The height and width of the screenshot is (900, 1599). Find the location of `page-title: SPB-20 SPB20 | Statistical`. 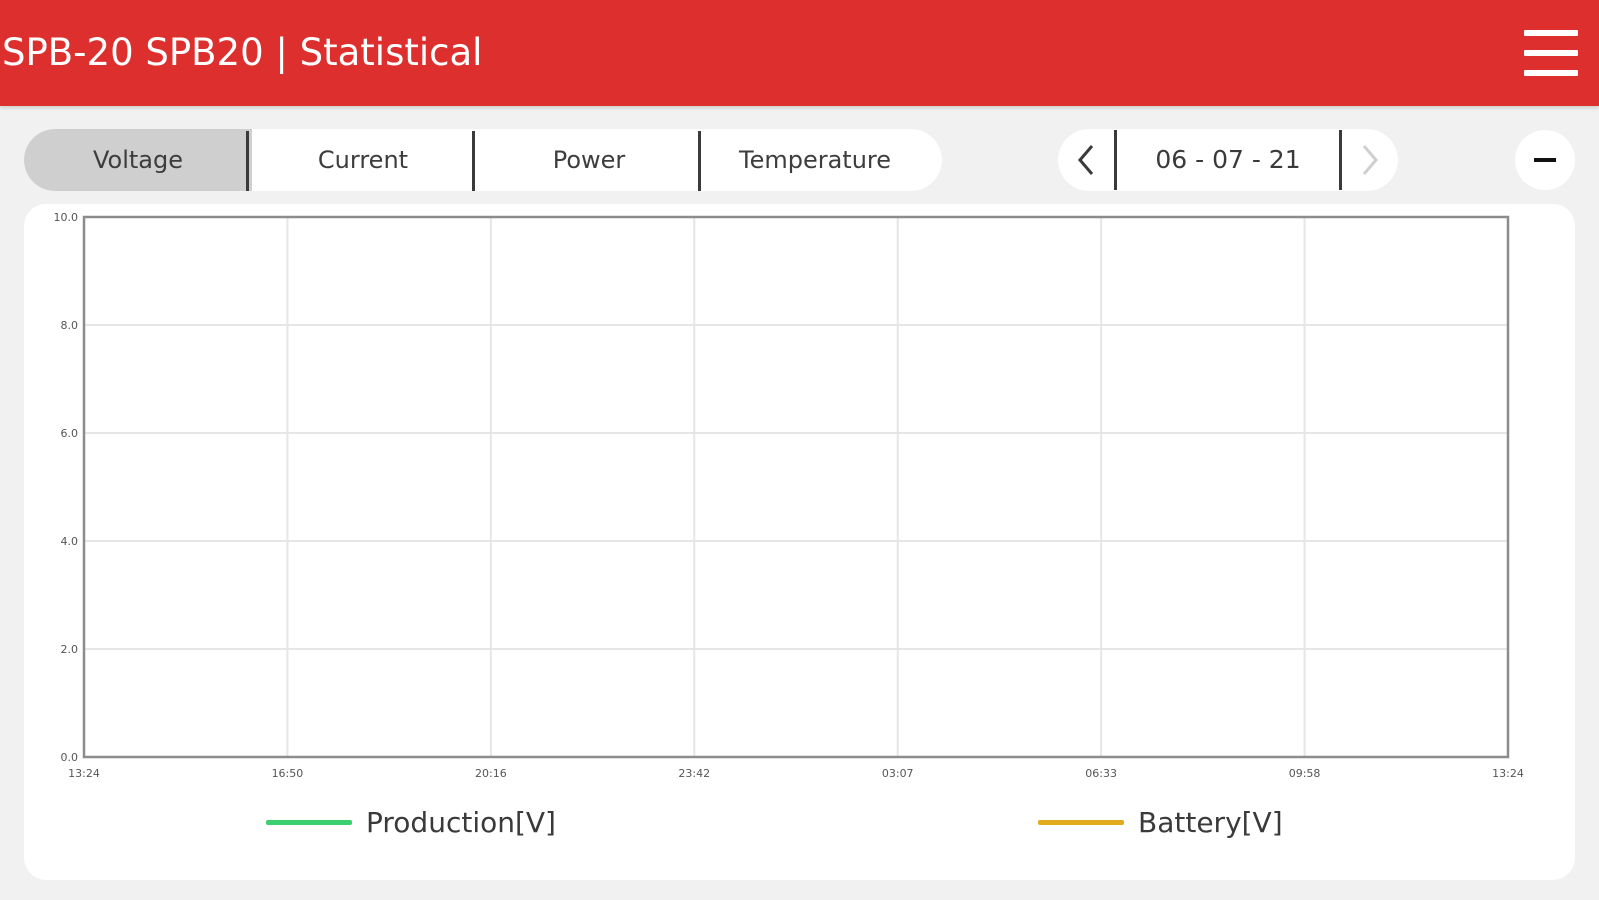

page-title: SPB-20 SPB20 | Statistical is located at coordinates (242, 52).